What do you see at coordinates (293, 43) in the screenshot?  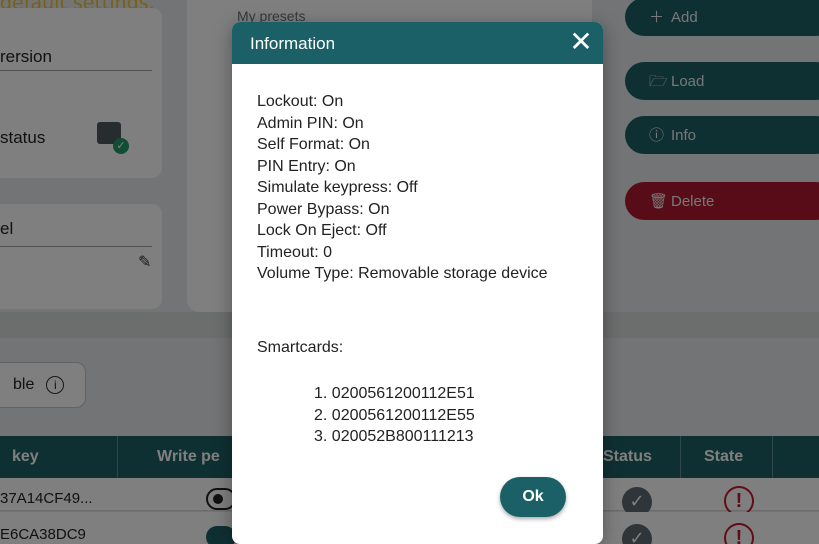 I see `dialog-title: Information` at bounding box center [293, 43].